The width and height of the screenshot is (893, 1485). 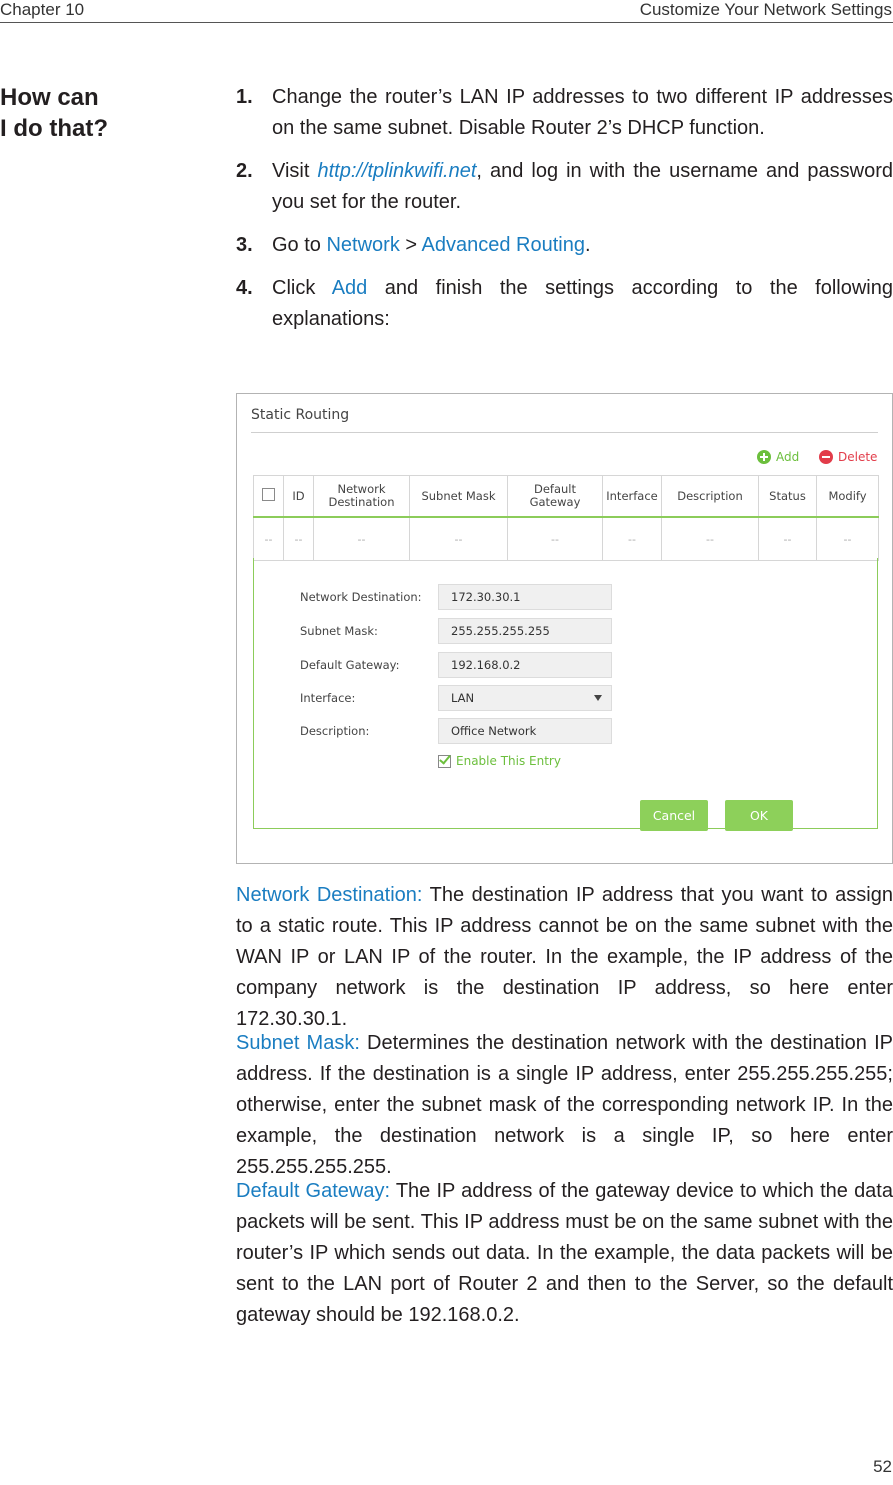 I want to click on panel-title: Static Routing, so click(x=300, y=415).